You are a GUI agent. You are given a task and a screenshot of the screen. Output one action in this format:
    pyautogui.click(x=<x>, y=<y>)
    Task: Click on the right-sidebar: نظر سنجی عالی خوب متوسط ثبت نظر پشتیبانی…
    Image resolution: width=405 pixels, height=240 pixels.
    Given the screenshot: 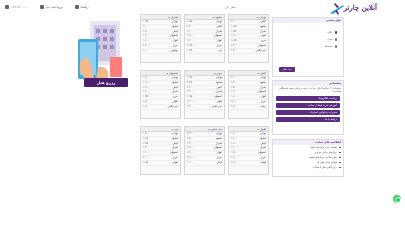 What is the action you would take?
    pyautogui.click(x=308, y=104)
    